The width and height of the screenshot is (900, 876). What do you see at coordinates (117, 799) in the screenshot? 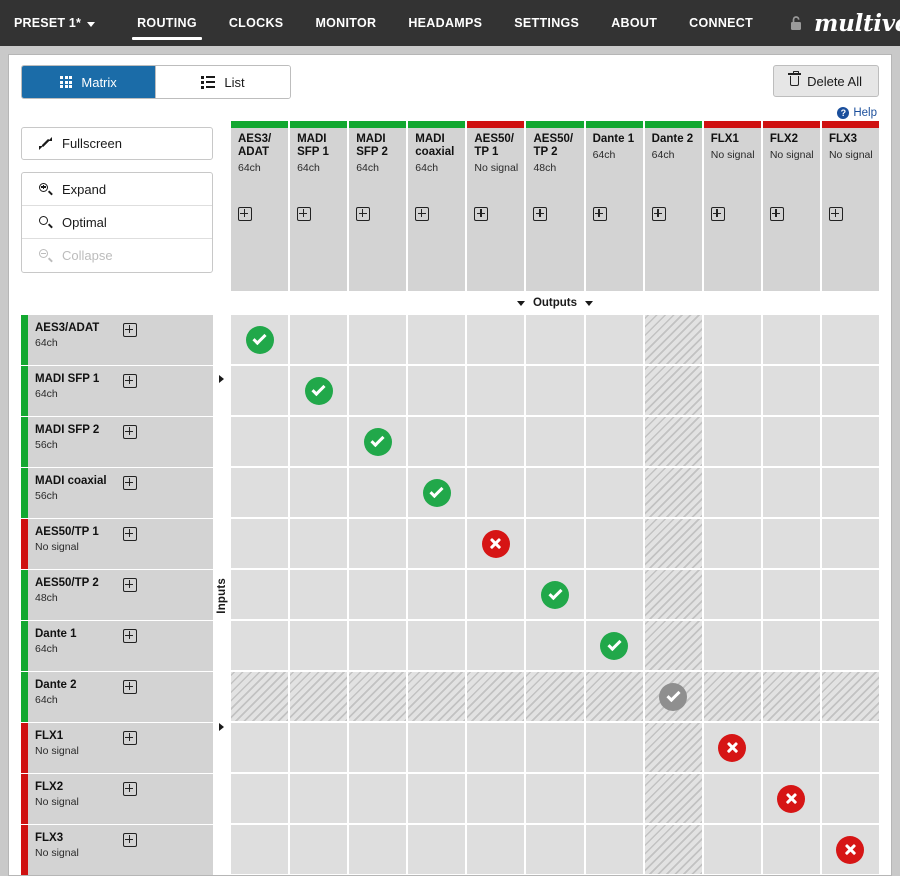
I see `input-row-header: FLX2 No signal` at bounding box center [117, 799].